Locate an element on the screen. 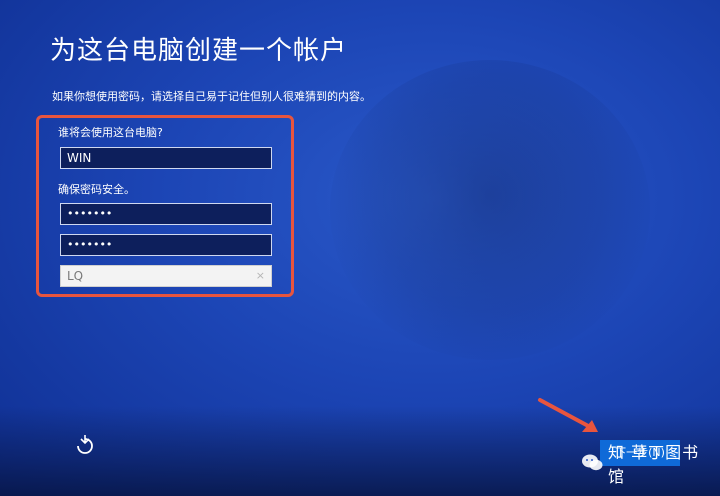  watermark-text: 知 草丁图书馆 is located at coordinates (654, 464).